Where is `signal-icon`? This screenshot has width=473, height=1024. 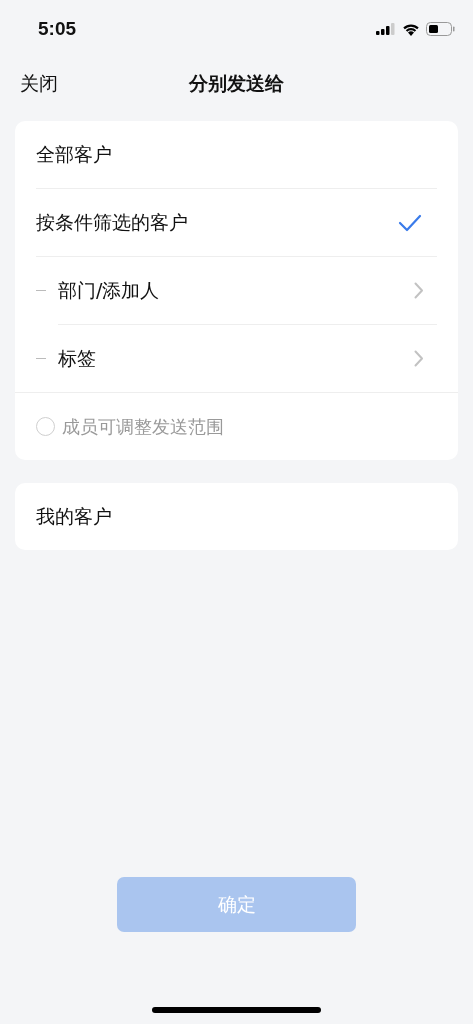
signal-icon is located at coordinates (386, 29).